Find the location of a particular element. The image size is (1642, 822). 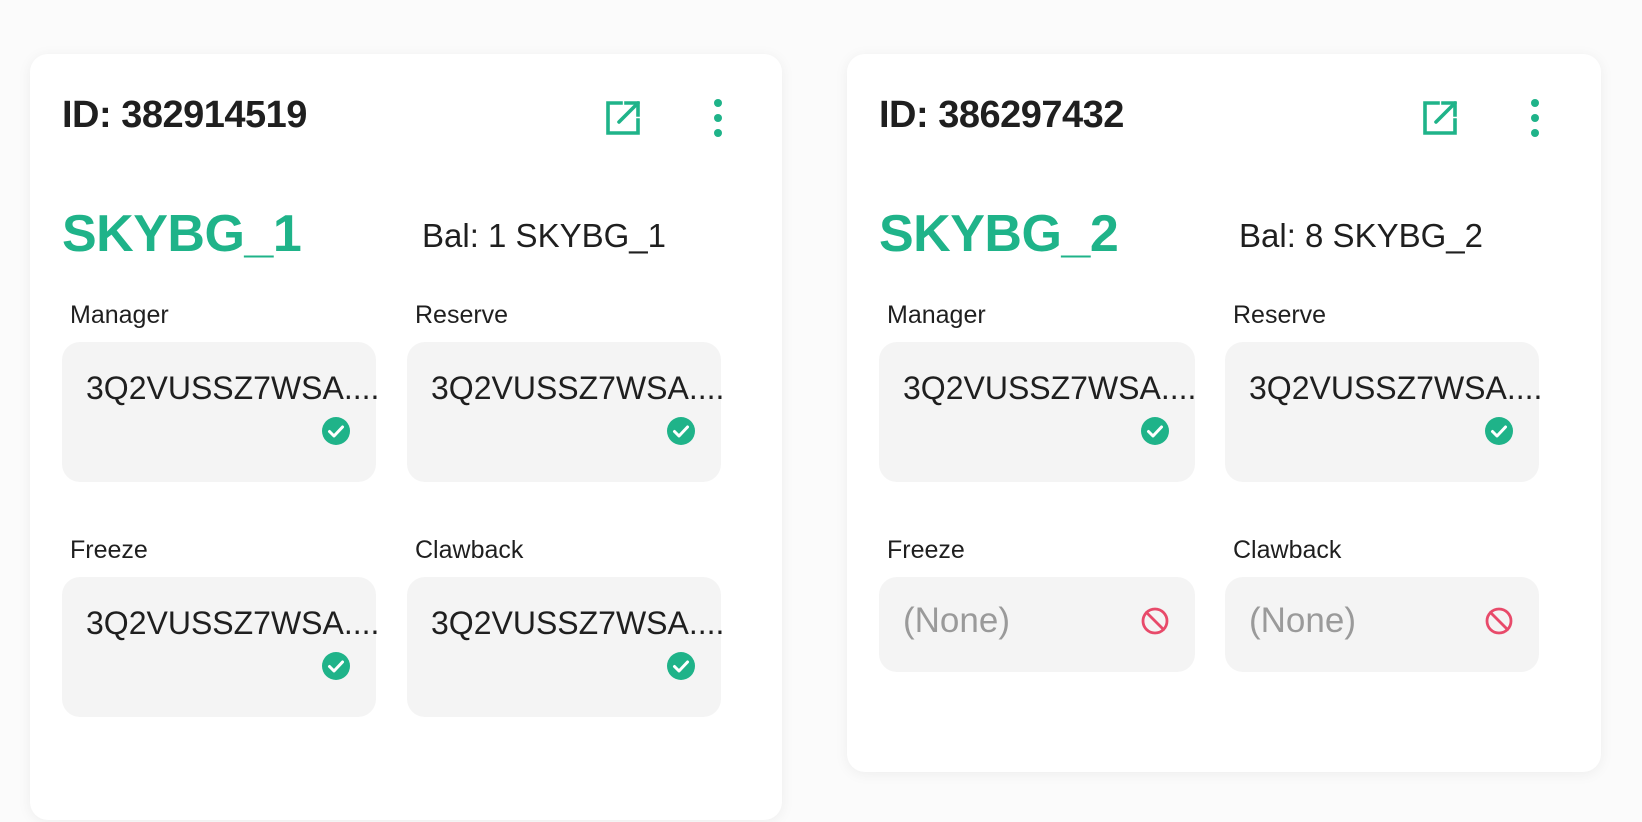

freeze-address-value: (None) is located at coordinates (956, 620).